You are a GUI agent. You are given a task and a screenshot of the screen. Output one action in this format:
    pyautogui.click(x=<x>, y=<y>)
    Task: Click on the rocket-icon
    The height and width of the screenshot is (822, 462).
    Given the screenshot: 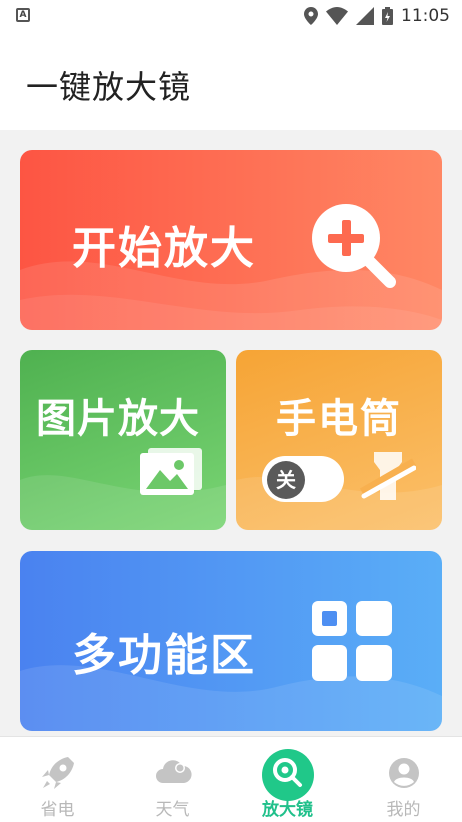 What is the action you would take?
    pyautogui.click(x=58, y=773)
    